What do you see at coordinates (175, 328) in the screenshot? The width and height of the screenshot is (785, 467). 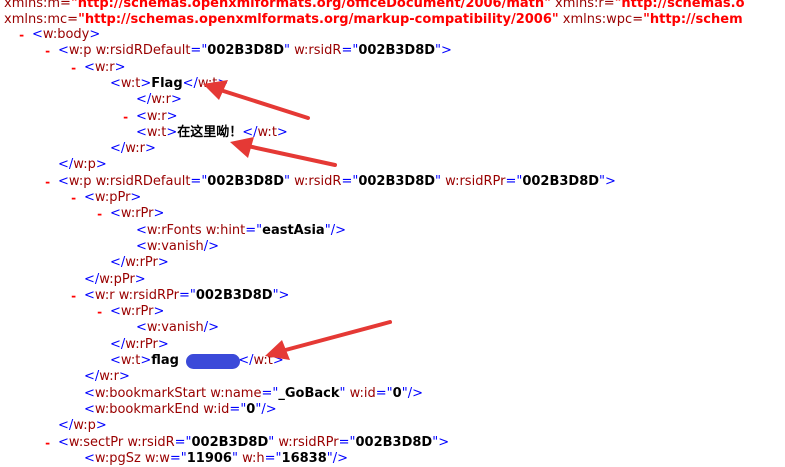 I see `tag-name: w:vanish` at bounding box center [175, 328].